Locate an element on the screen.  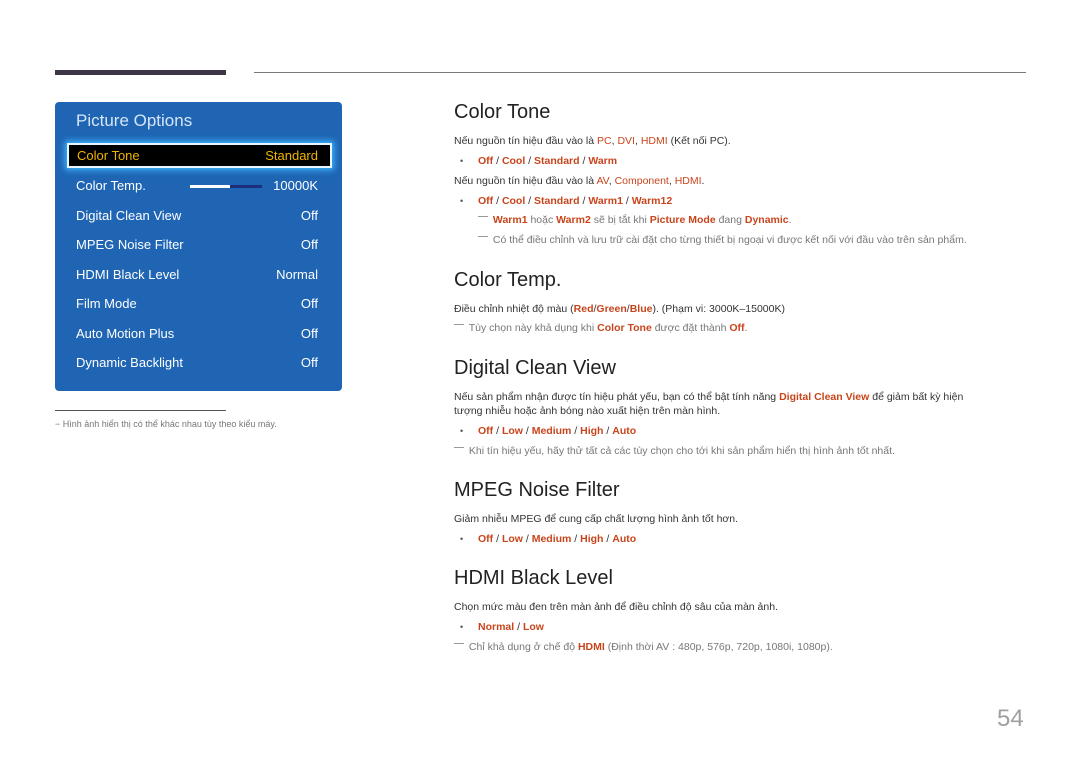
menu-item-digital-clean-view: Digital Clean View Off is located at coordinates (197, 215).